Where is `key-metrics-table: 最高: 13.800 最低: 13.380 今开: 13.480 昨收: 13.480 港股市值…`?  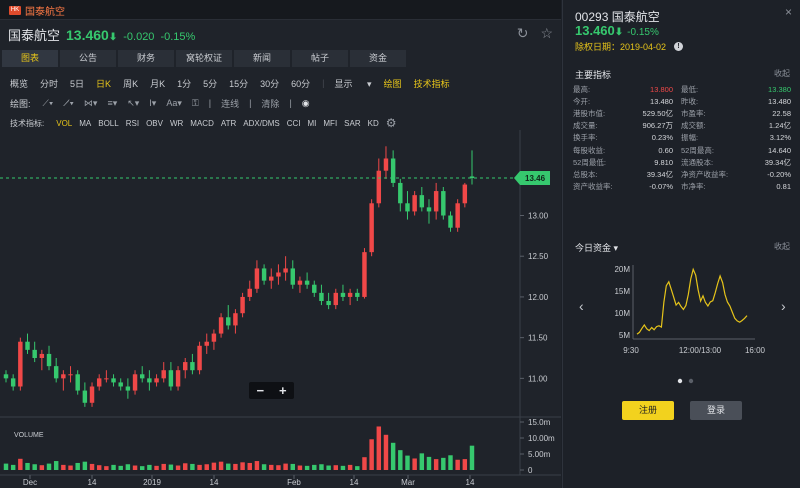 key-metrics-table: 最高: 13.800 最低: 13.380 今开: 13.480 昨收: 13.480 港股市值… is located at coordinates (682, 138).